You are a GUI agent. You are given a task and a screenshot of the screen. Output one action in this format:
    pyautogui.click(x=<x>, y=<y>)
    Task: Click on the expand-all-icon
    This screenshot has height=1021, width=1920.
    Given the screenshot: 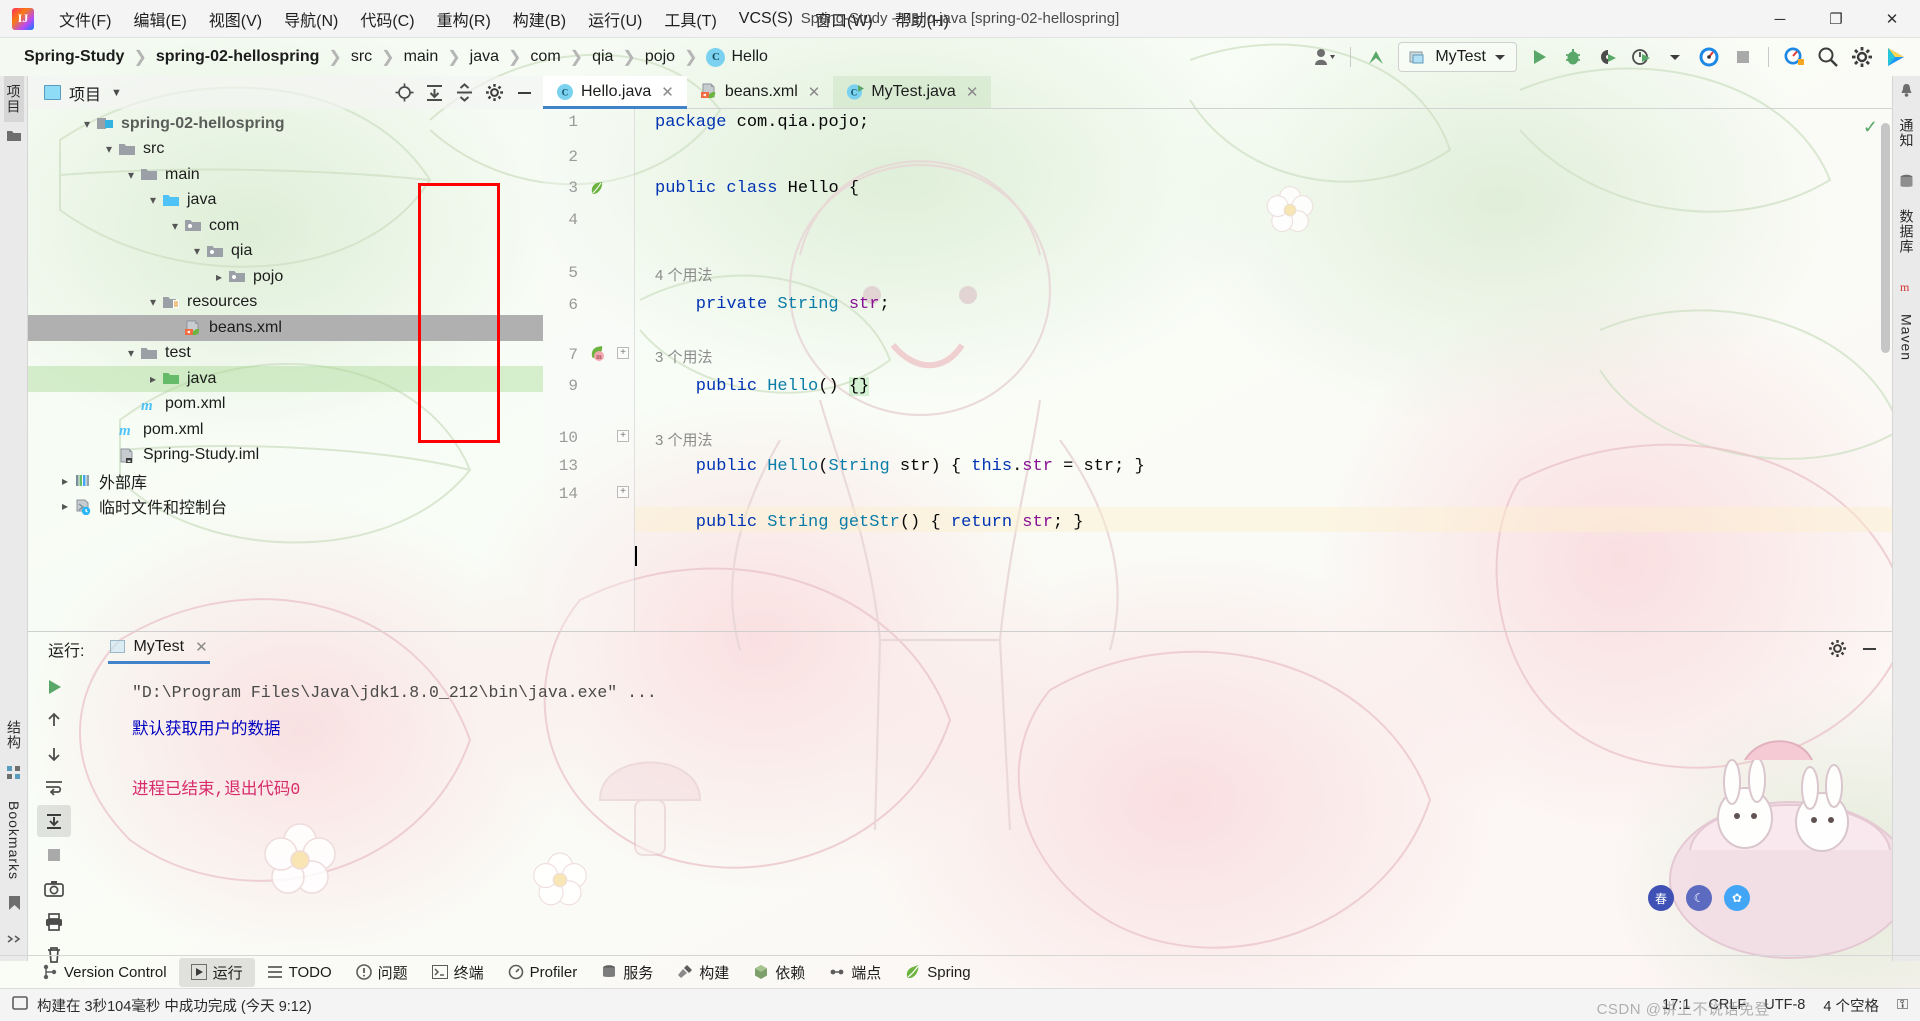 What is the action you would take?
    pyautogui.click(x=434, y=93)
    